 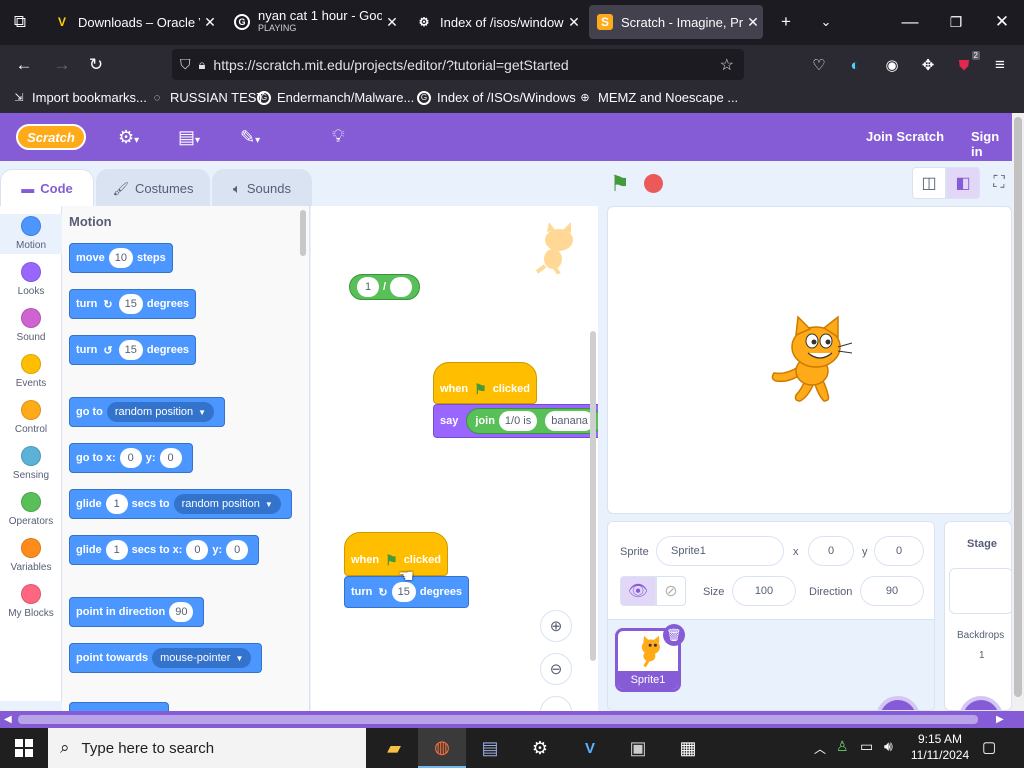 I want to click on show-sprite-eye-icon: 👁︎, so click(x=638, y=591).